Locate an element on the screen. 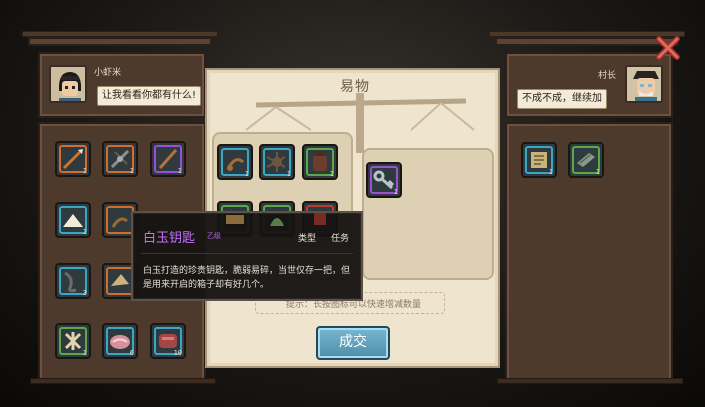 The height and width of the screenshot is (407, 705). spear-icon is located at coordinates (72, 159).